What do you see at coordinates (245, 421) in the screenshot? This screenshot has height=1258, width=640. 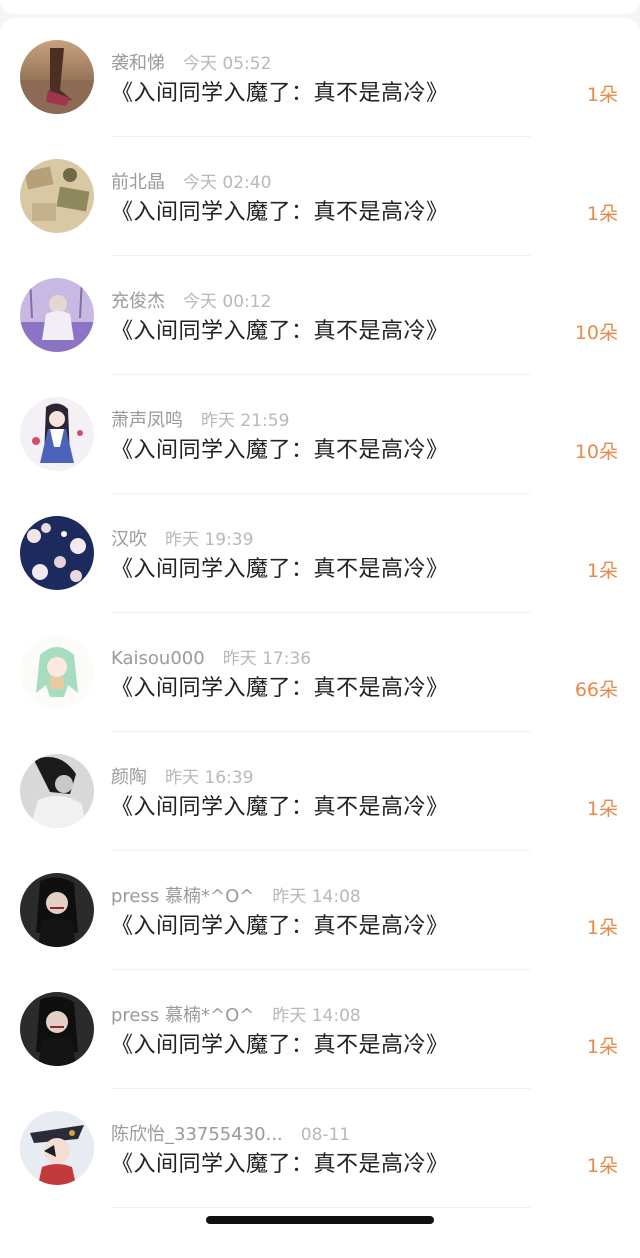 I see `timestamp: 昨天 21:59` at bounding box center [245, 421].